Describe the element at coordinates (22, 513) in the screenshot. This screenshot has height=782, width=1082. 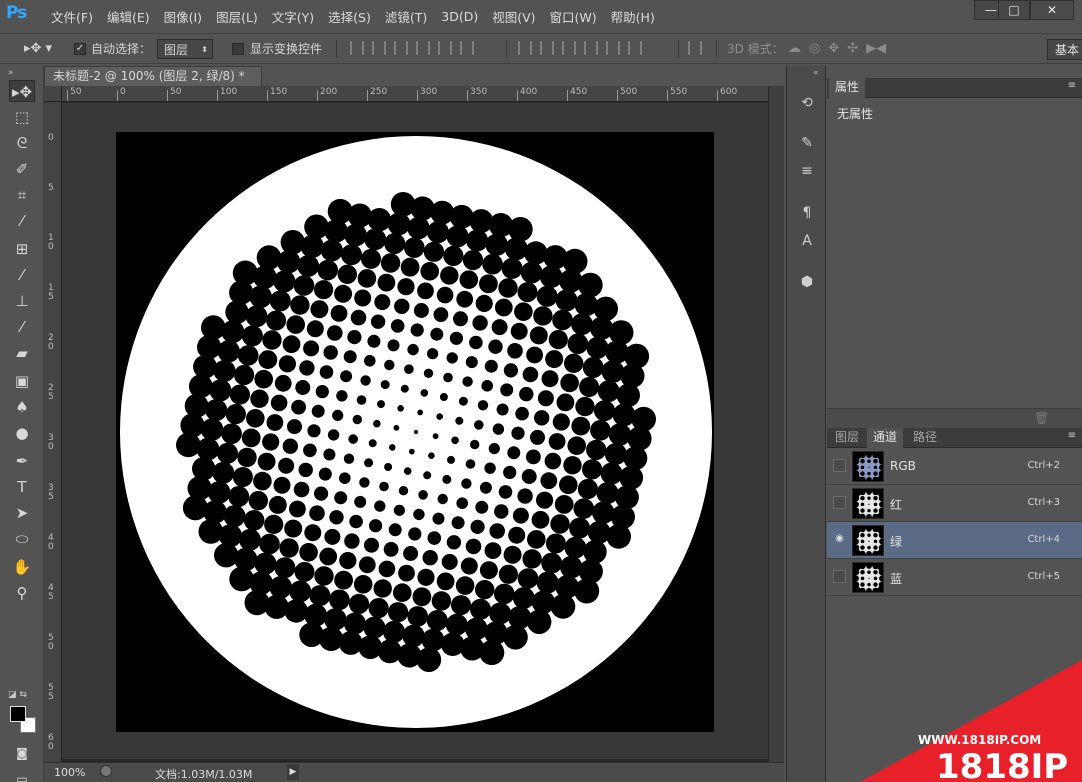
I see `path-select-icon: ➤` at that location.